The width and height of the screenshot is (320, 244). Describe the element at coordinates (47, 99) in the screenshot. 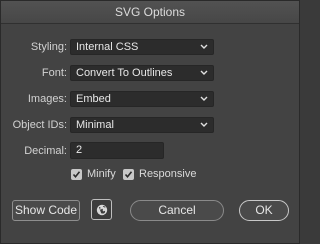

I see `images-label: Images:` at that location.